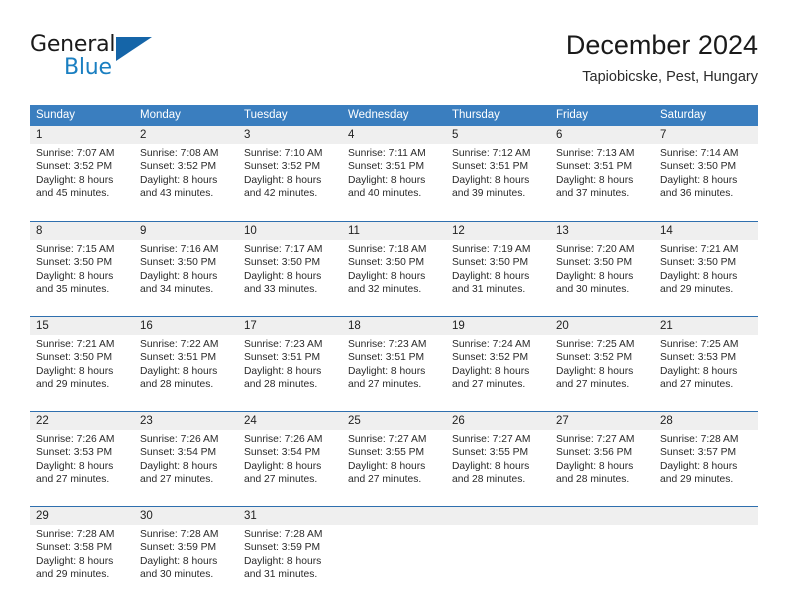  I want to click on day-number: 22, so click(82, 421).